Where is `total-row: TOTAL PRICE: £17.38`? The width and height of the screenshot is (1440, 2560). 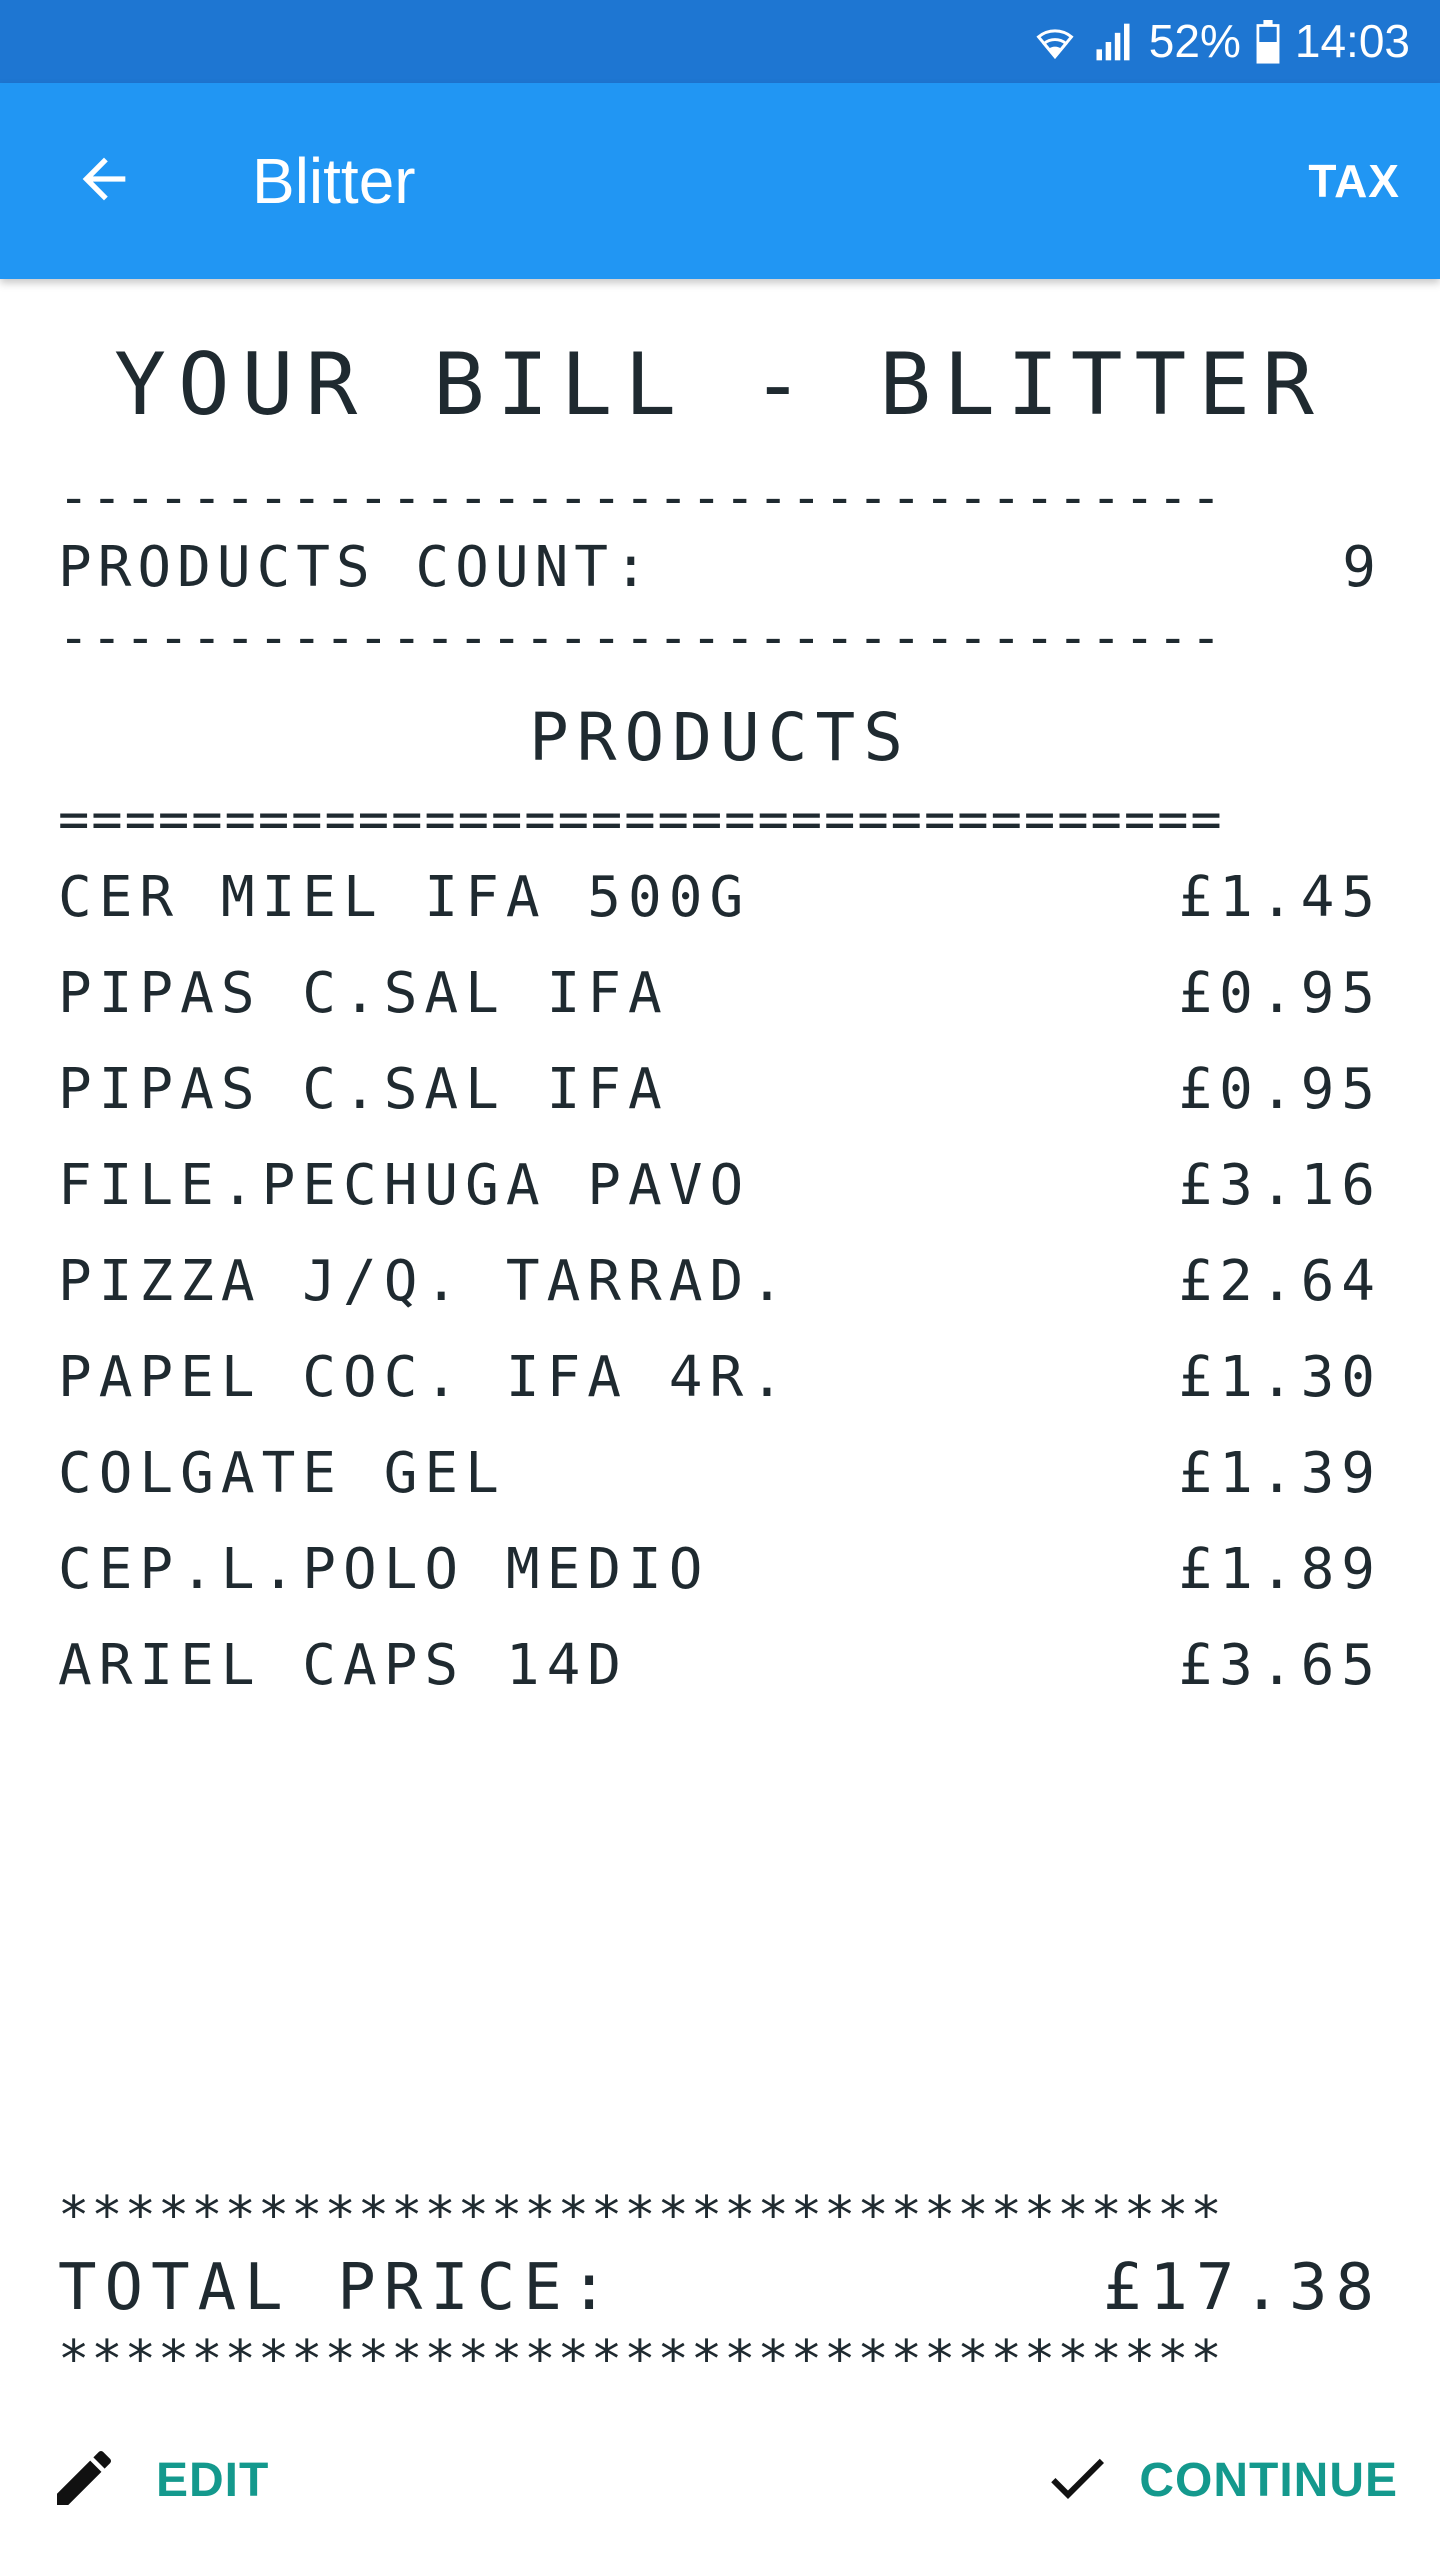
total-row: TOTAL PRICE: £17.38 is located at coordinates (720, 2288).